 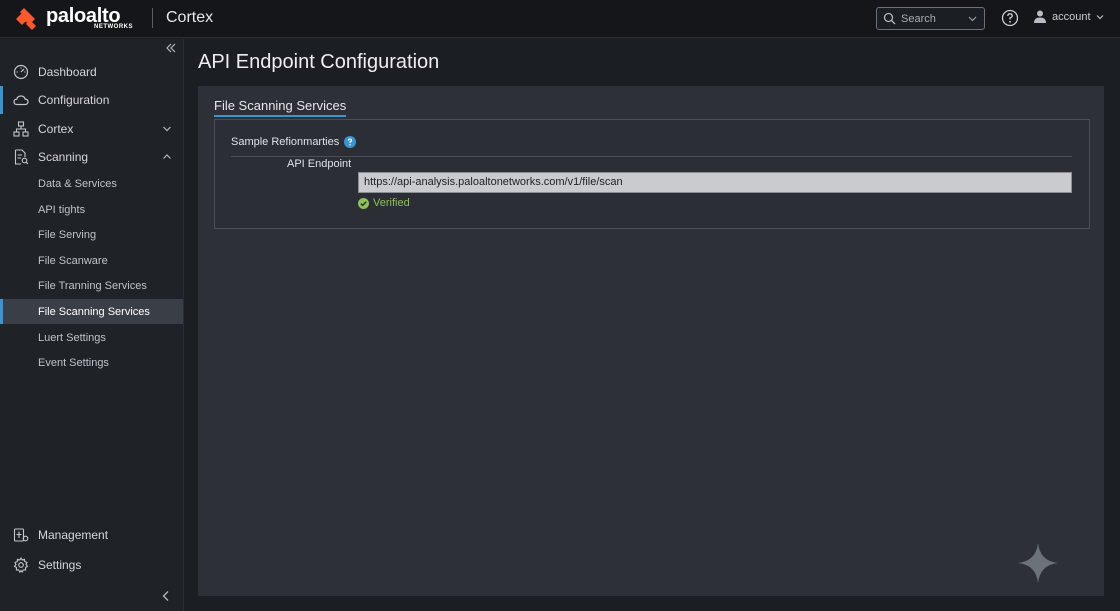 What do you see at coordinates (21, 157) in the screenshot?
I see `document-scan-icon` at bounding box center [21, 157].